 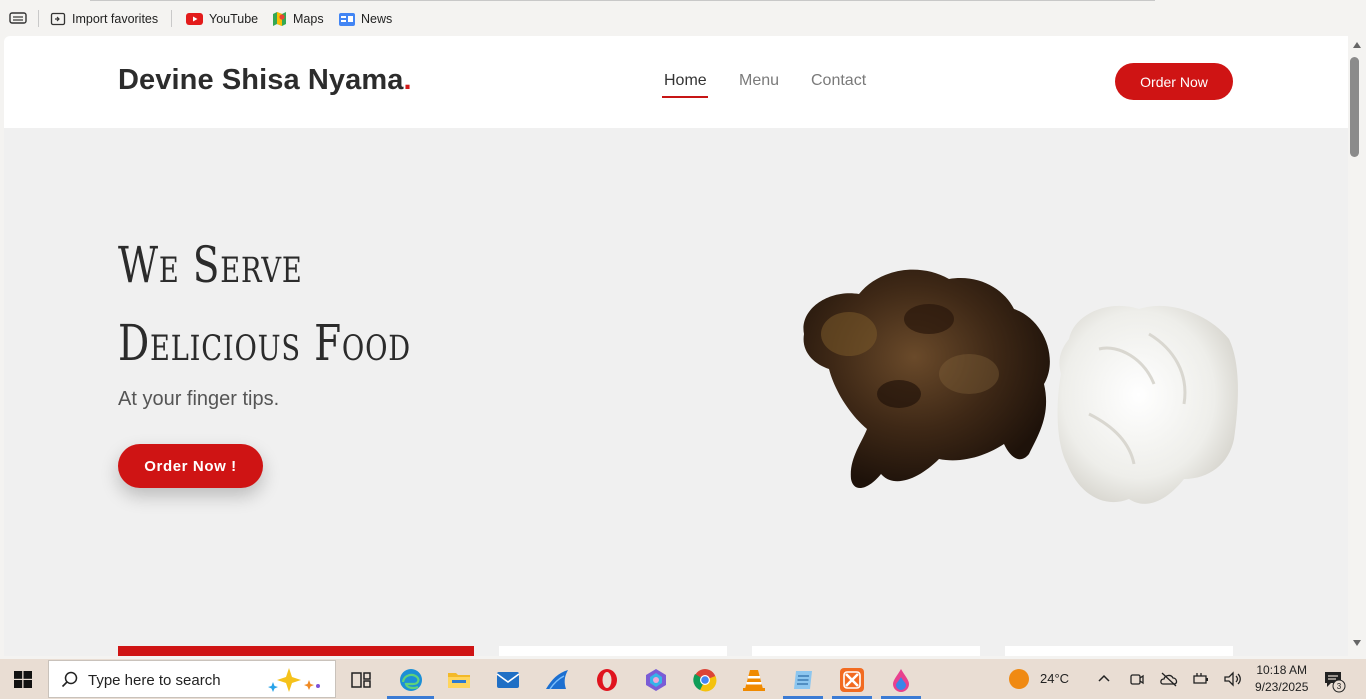 What do you see at coordinates (759, 81) in the screenshot?
I see `nav-menu: Menu` at bounding box center [759, 81].